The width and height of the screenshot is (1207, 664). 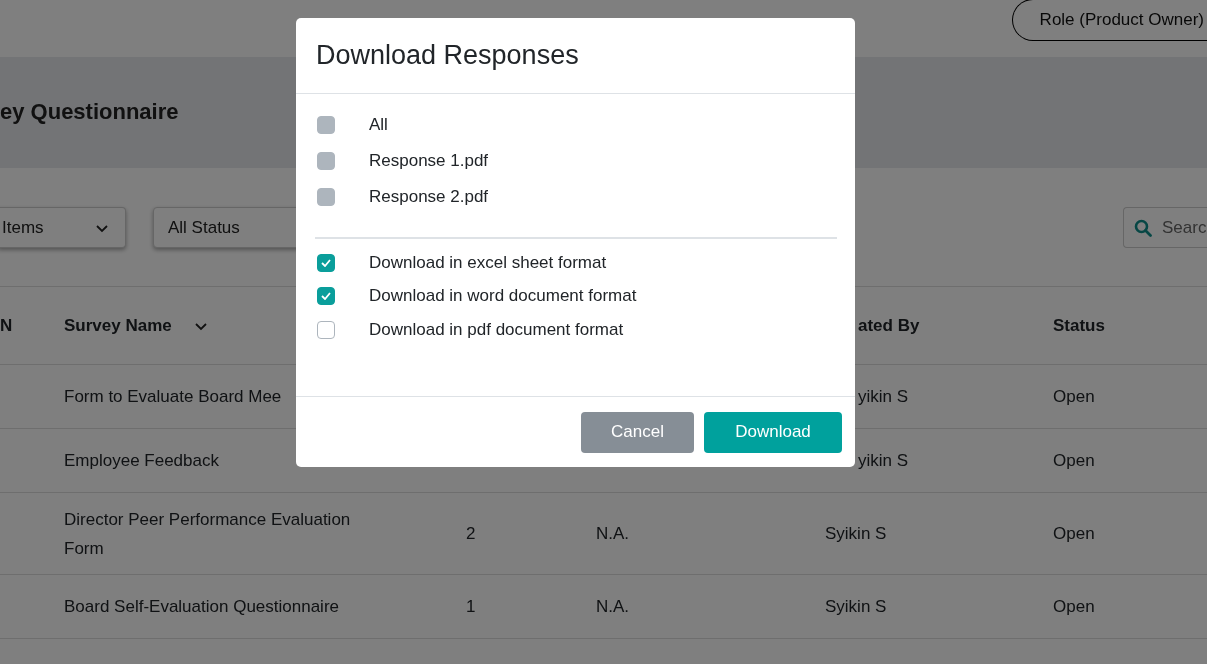 I want to click on dialog-title: Download Responses, so click(x=447, y=55).